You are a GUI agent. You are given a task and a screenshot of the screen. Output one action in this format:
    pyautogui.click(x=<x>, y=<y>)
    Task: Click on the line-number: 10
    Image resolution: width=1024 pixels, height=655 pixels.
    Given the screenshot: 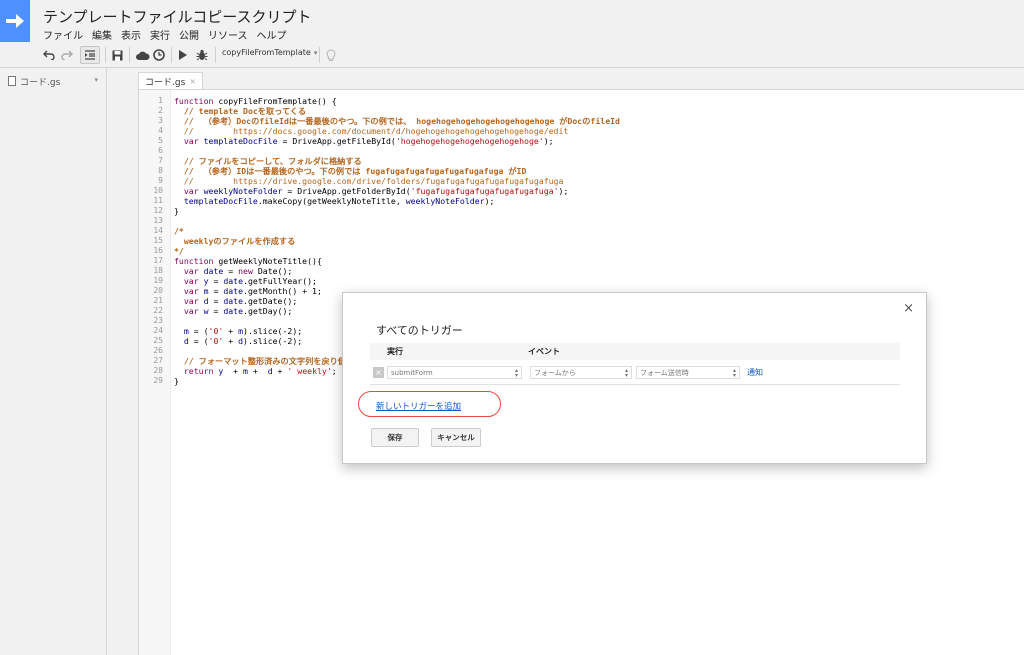 What is the action you would take?
    pyautogui.click(x=158, y=190)
    